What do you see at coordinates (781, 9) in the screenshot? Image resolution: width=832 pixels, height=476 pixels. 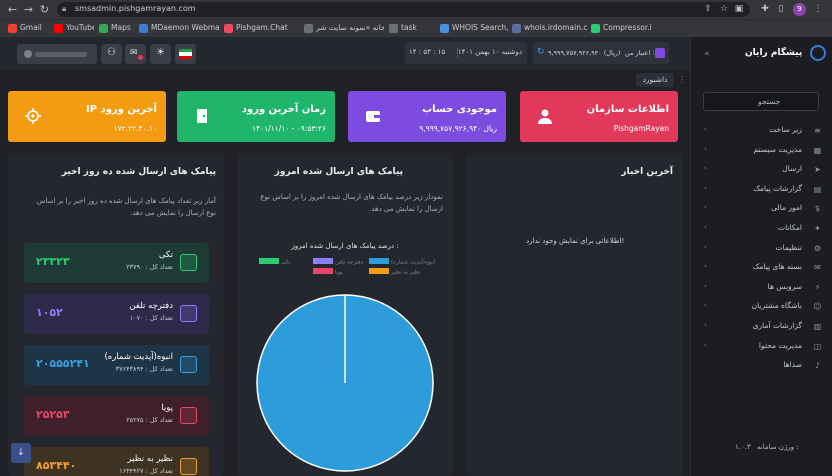 I see `sidepanel-icon: ▯` at bounding box center [781, 9].